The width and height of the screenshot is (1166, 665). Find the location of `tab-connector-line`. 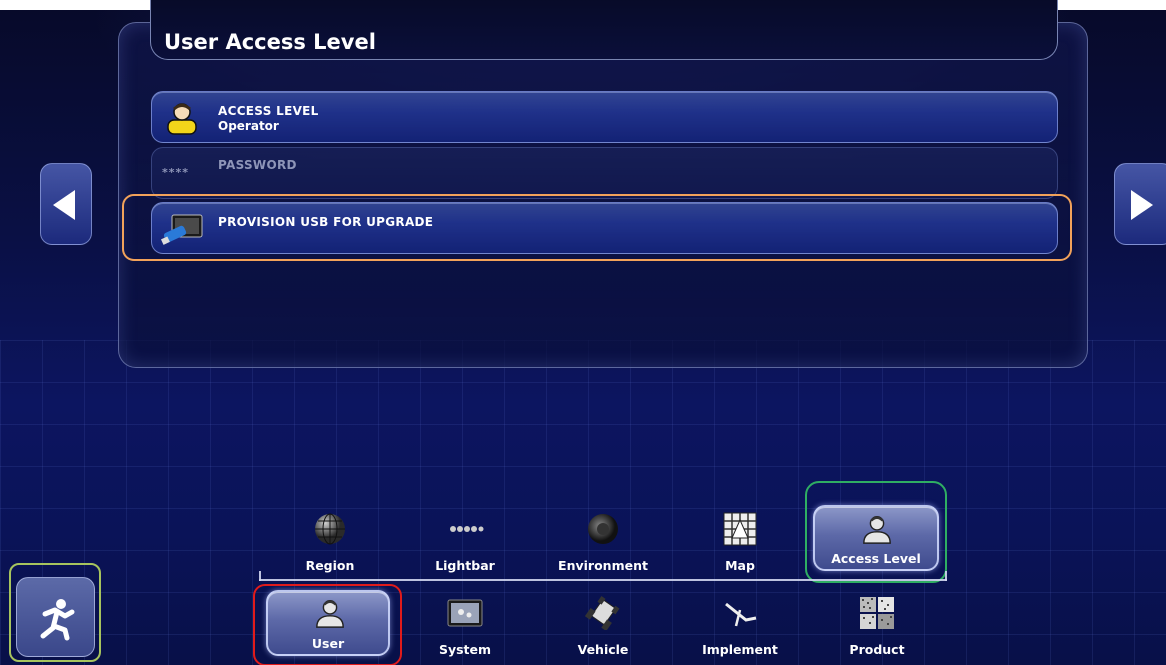

tab-connector-line is located at coordinates (603, 580).